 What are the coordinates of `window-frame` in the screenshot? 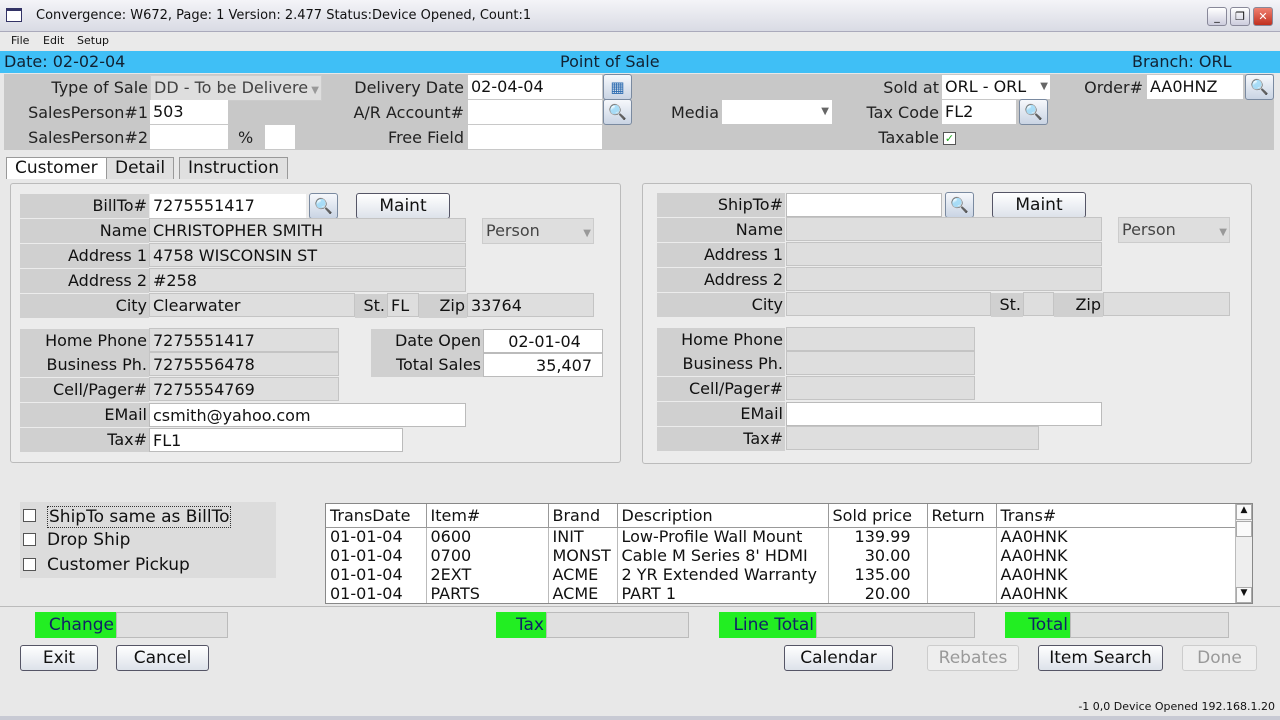 It's located at (640, 718).